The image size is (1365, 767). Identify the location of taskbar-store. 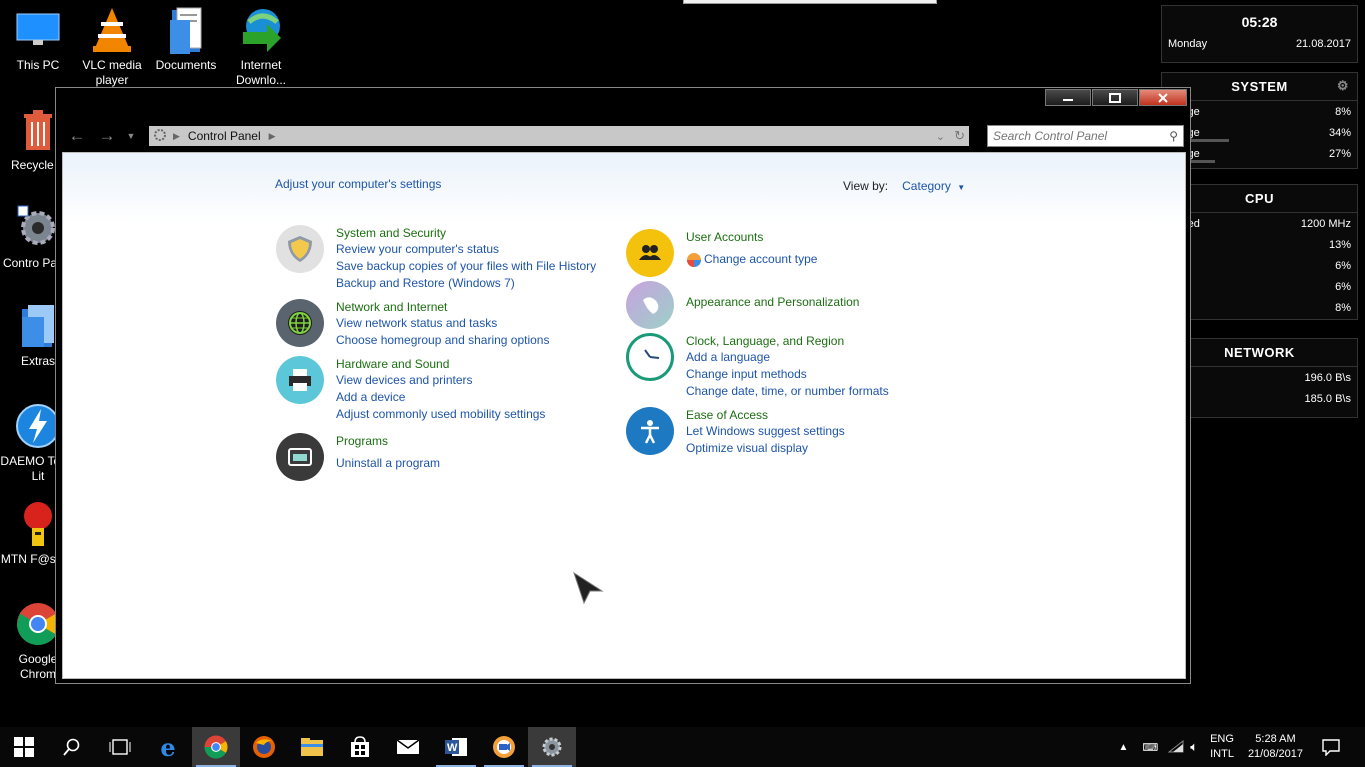
(360, 747).